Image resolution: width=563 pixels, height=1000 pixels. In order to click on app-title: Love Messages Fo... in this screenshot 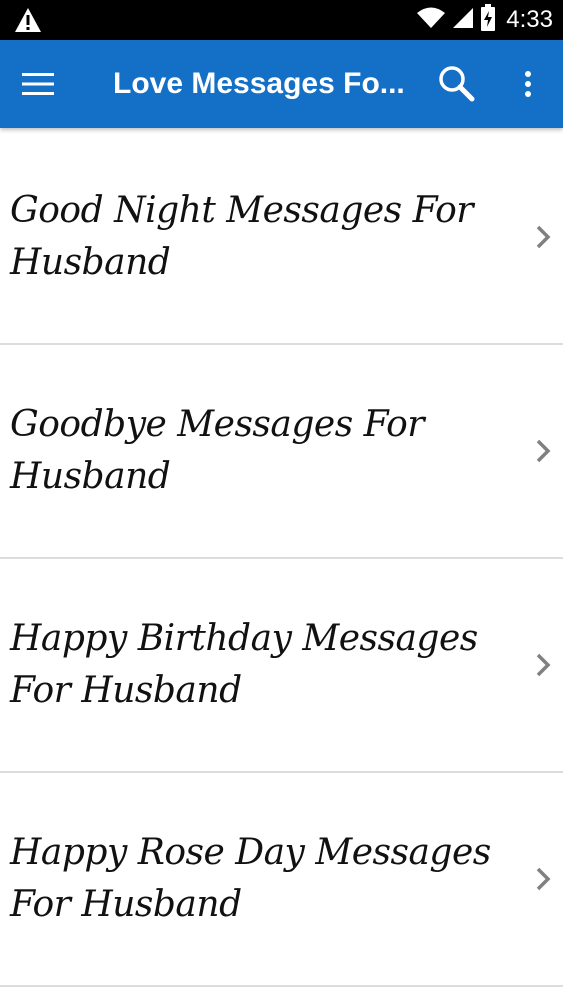, I will do `click(259, 83)`.